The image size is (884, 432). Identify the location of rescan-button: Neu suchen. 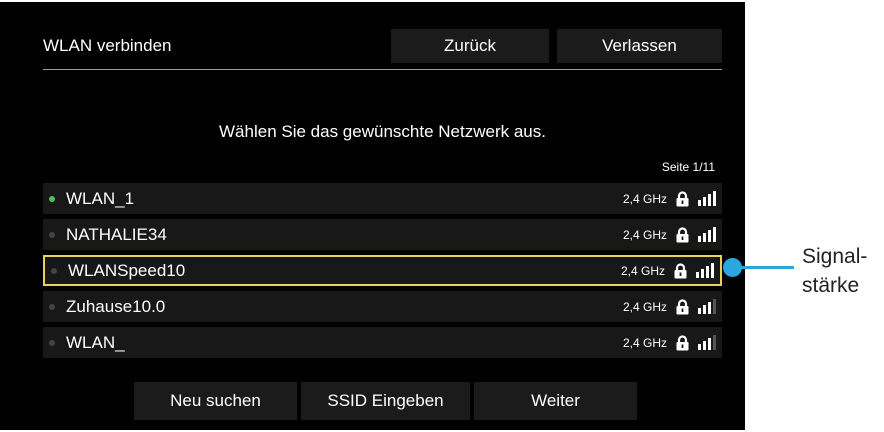
(215, 401).